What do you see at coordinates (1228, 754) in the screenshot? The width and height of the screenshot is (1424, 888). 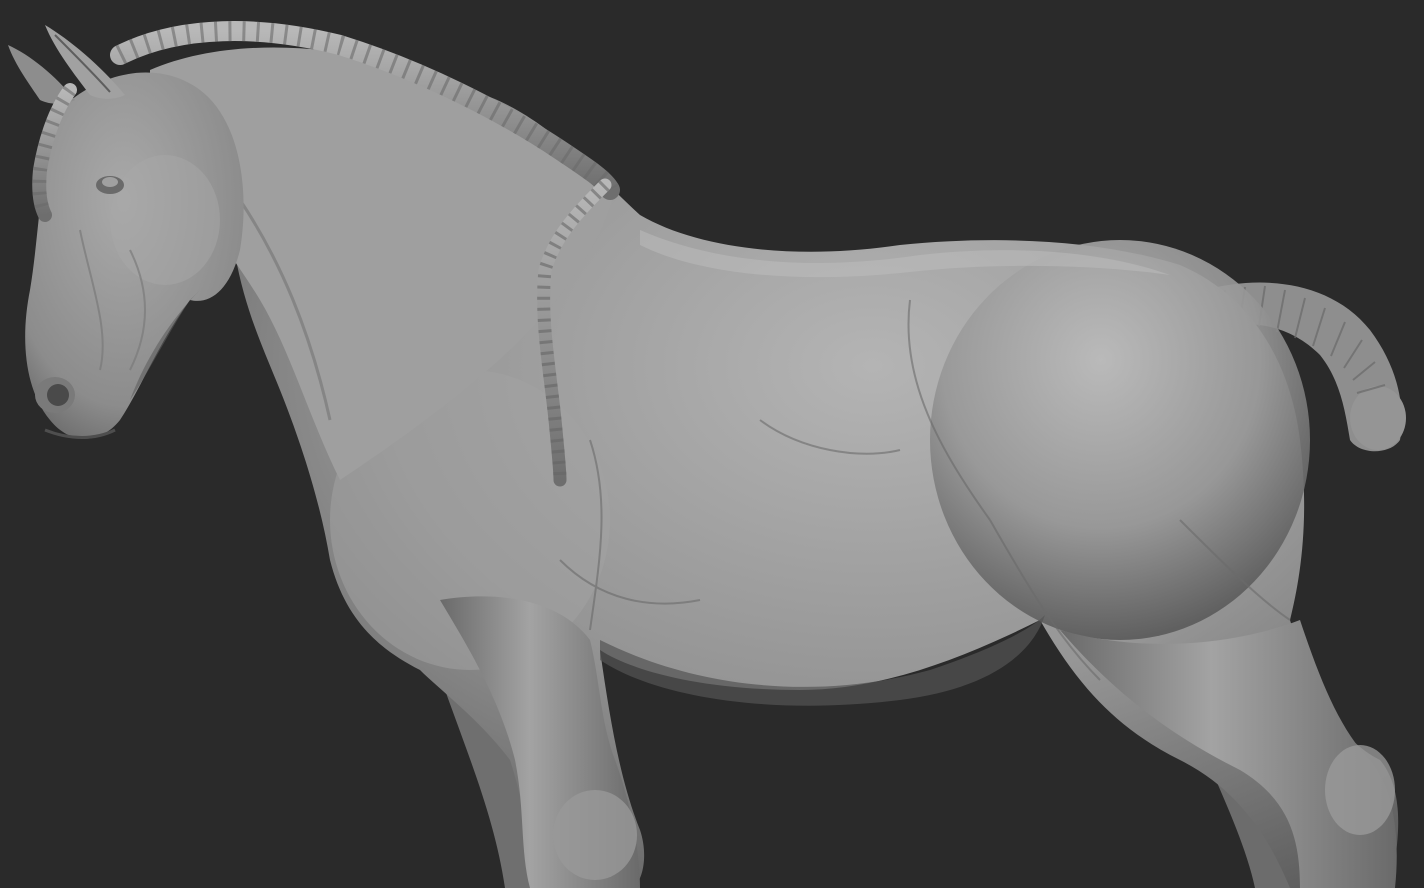 I see `near-hindleg` at bounding box center [1228, 754].